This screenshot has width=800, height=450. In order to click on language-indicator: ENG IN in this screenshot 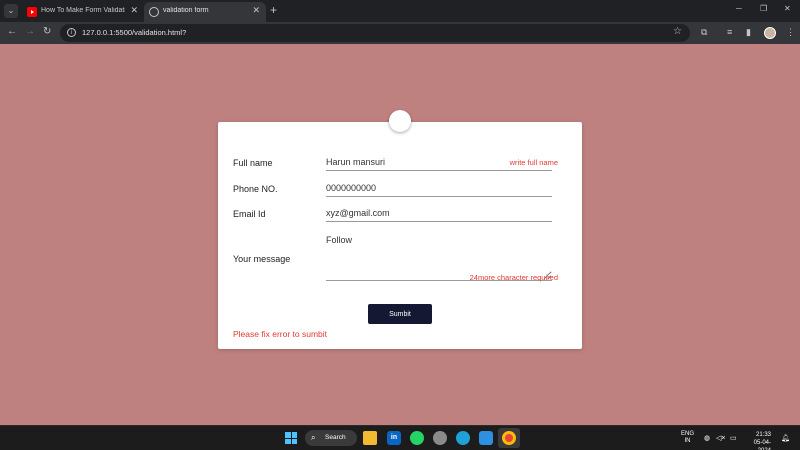, I will do `click(687, 438)`.